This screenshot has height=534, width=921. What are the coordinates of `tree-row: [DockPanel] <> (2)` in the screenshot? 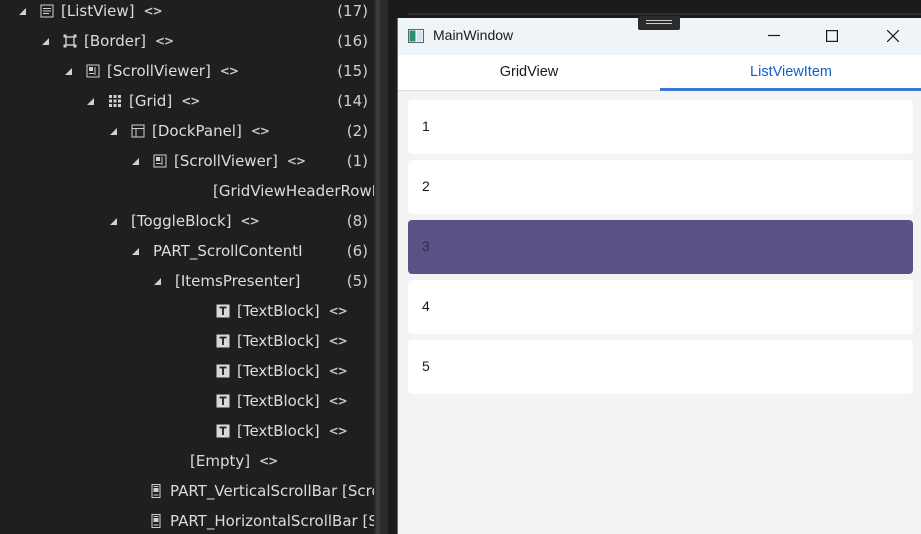 It's located at (187, 135).